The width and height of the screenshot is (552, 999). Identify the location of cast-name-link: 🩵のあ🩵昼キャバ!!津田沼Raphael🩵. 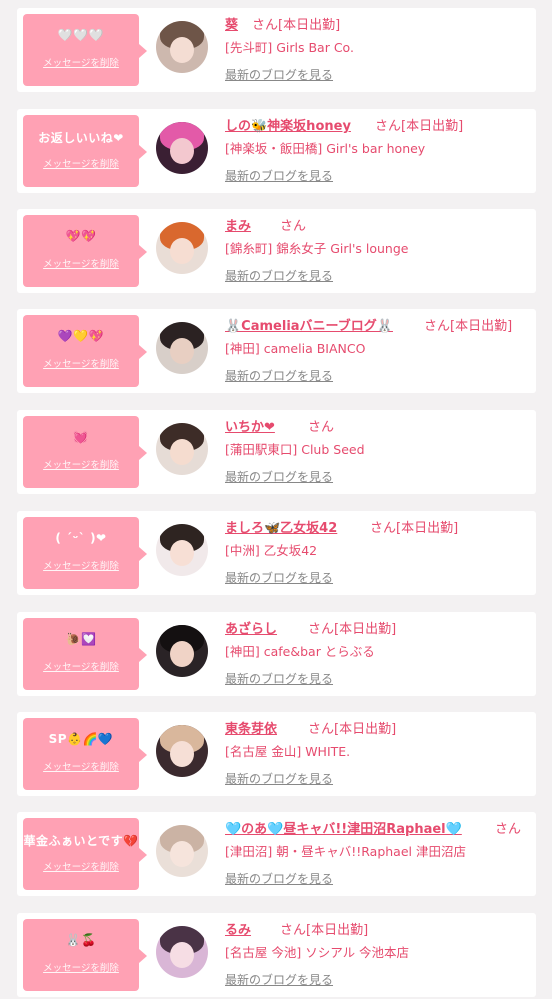
(343, 827).